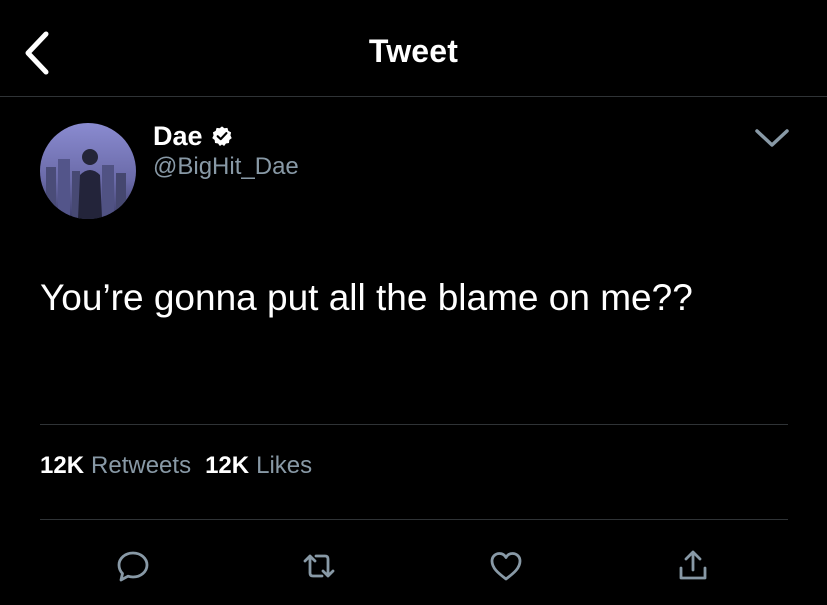 The height and width of the screenshot is (605, 827). I want to click on author-name-row: Dae, so click(193, 136).